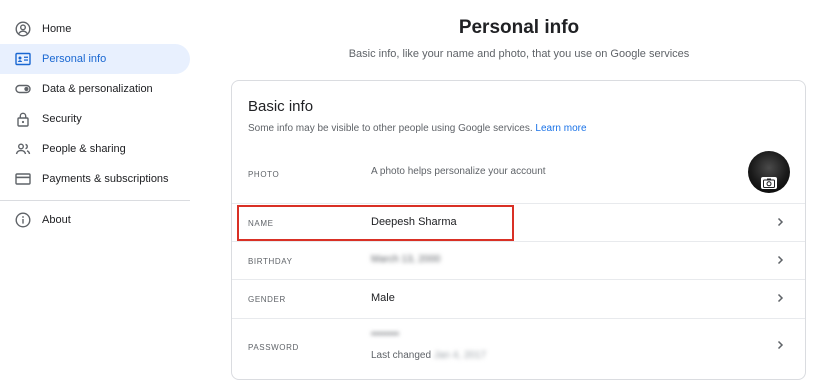  I want to click on sidebar-item-security: Security, so click(95, 119).